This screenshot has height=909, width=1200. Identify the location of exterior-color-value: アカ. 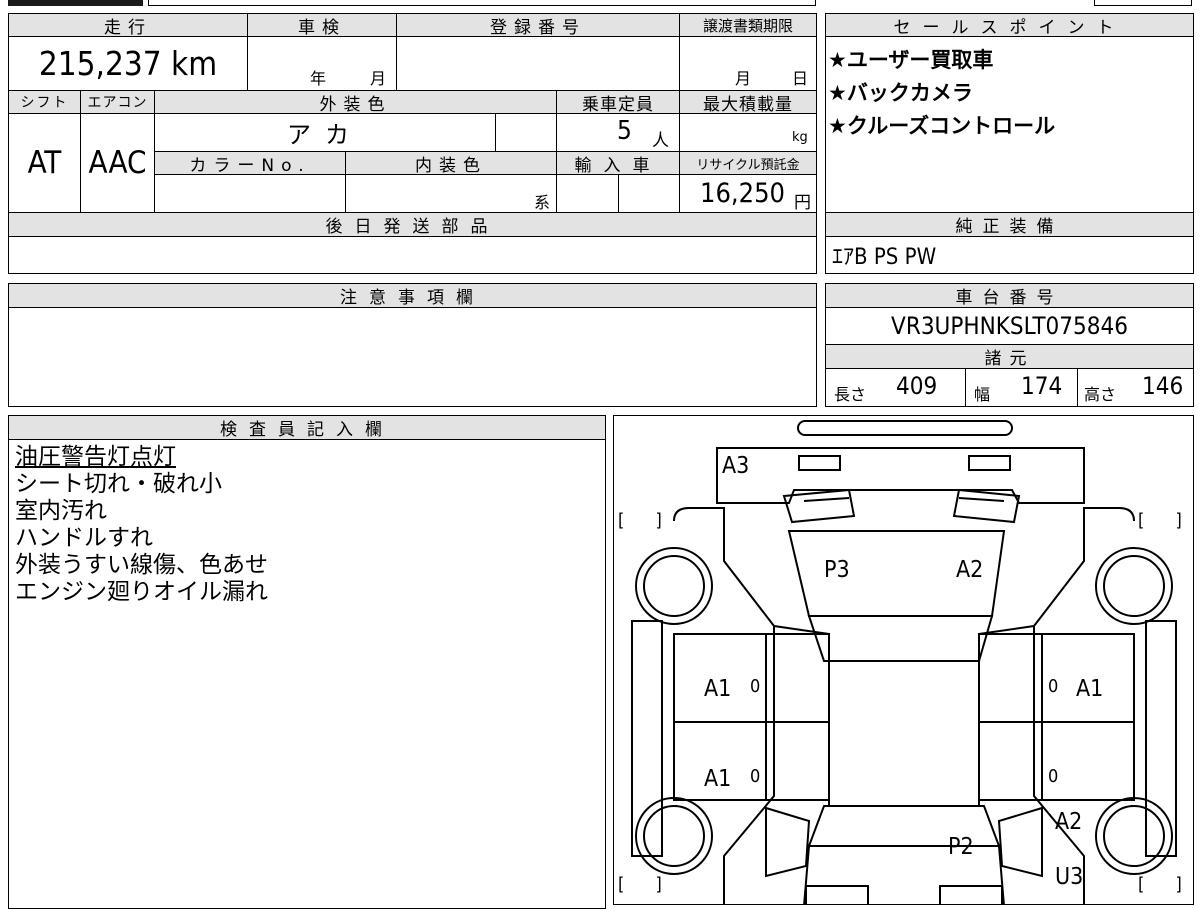
(325, 132).